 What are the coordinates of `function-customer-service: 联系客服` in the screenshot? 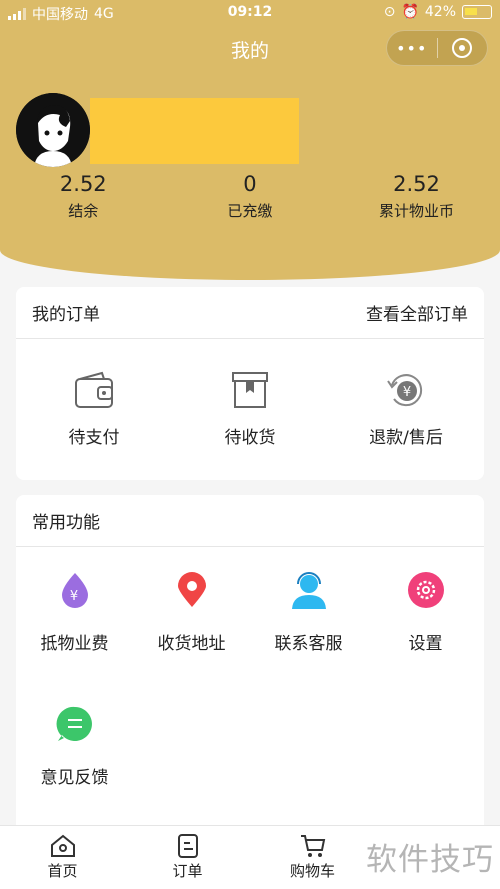 It's located at (308, 638).